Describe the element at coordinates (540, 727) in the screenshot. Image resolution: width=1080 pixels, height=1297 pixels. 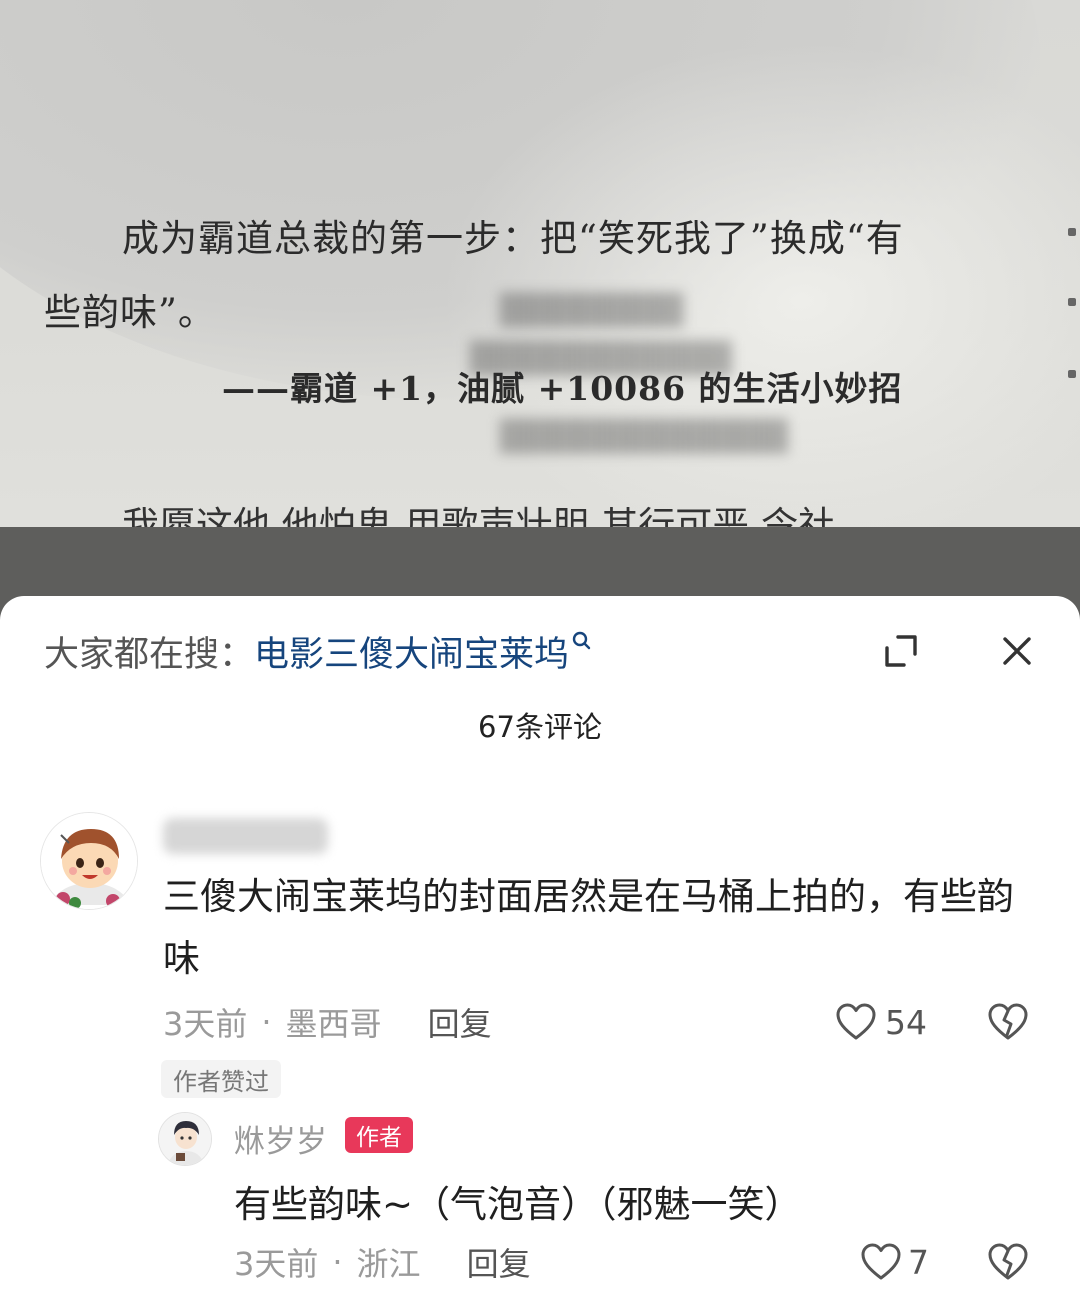
I see `comment-count: 67条评论` at that location.